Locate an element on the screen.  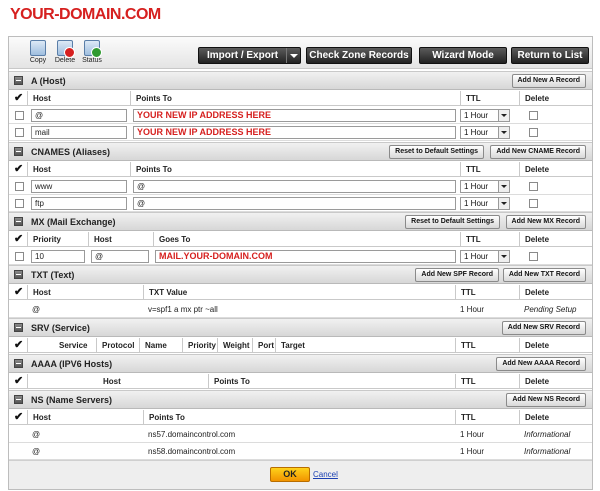
reset-mx-button: Reset to Default Settings is located at coordinates (452, 222).